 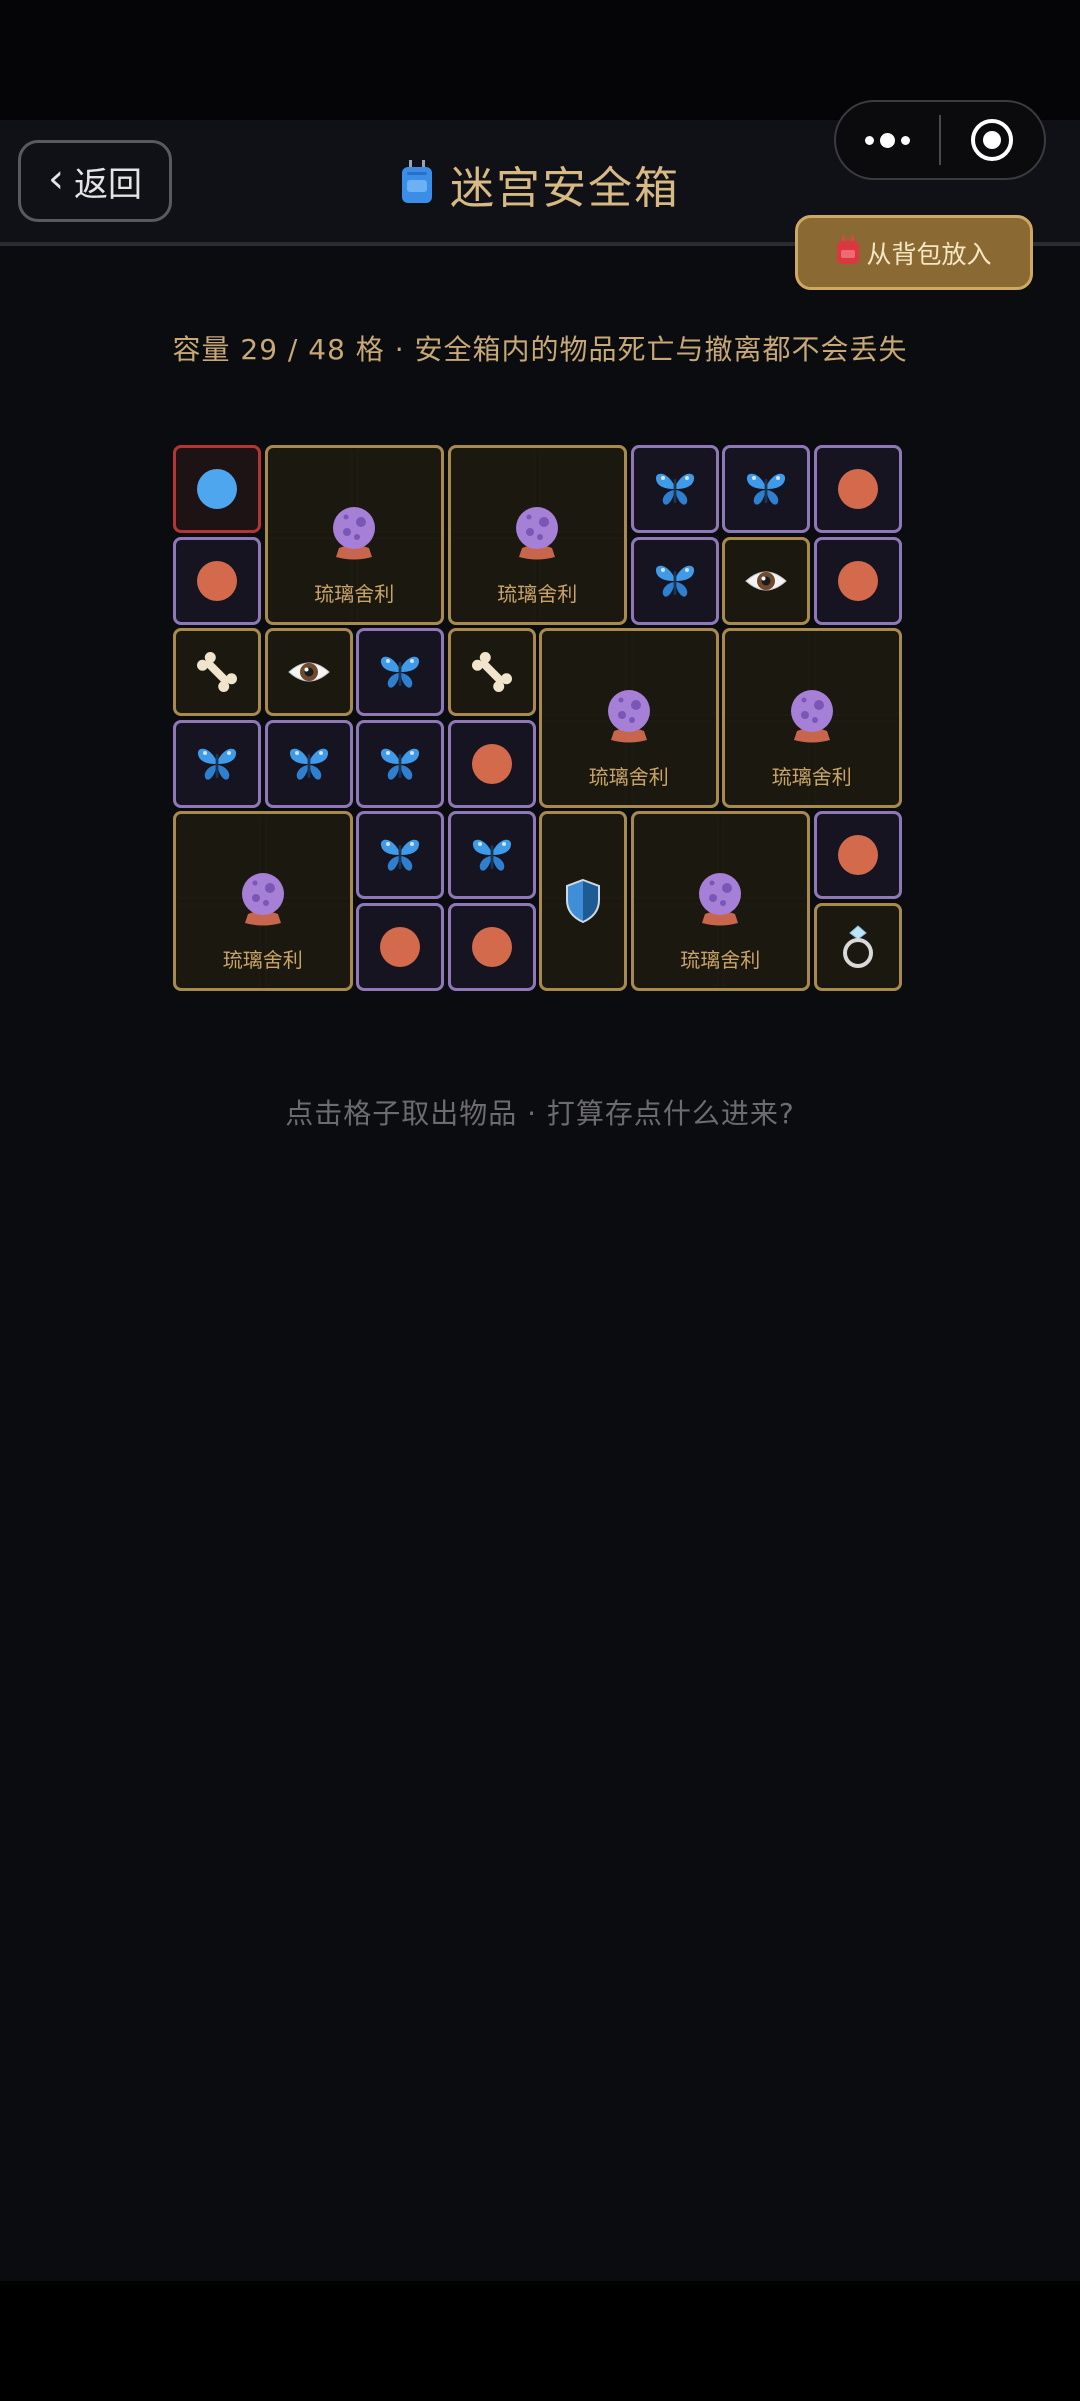 I want to click on bottom-bar, so click(x=540, y=2341).